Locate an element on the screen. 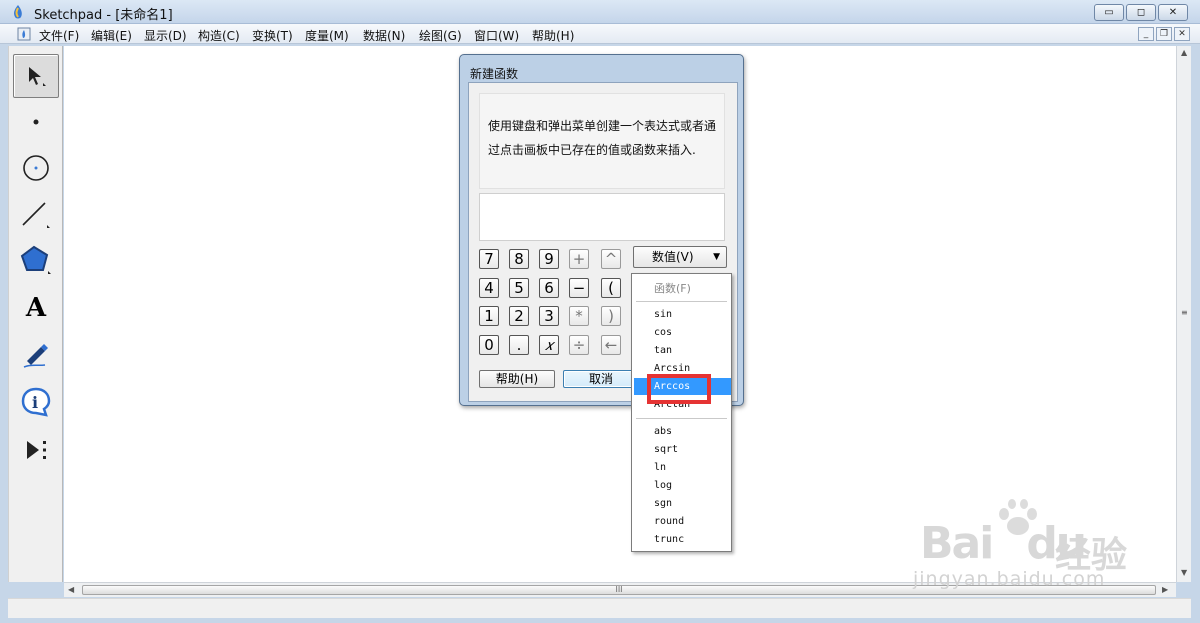  value-button-label: 数值(V) is located at coordinates (673, 257).